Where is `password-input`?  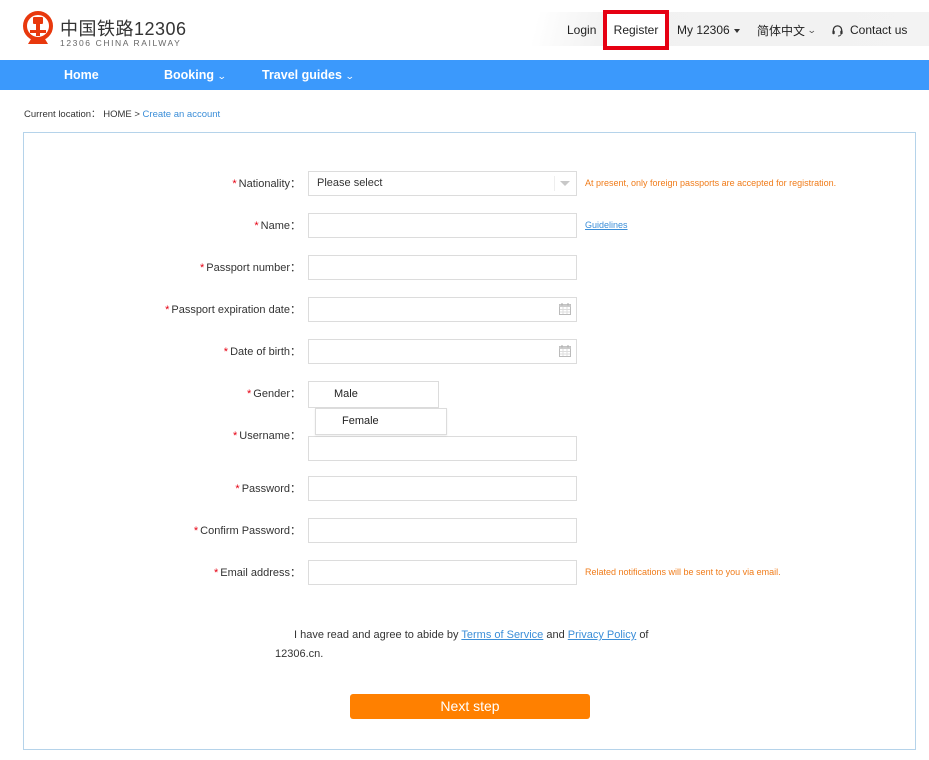 password-input is located at coordinates (442, 488).